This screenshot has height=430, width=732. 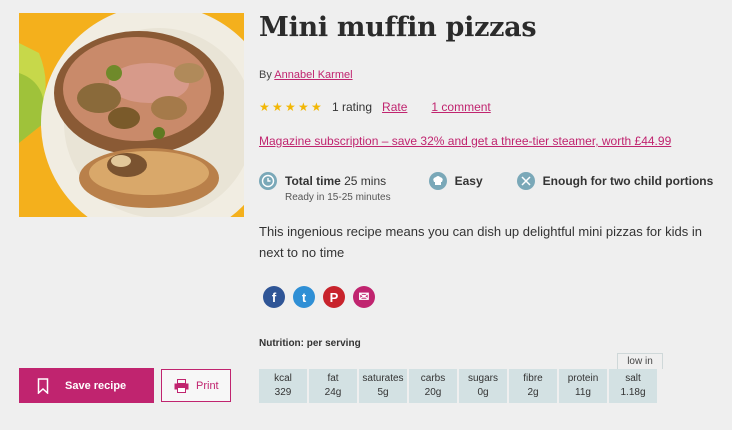 I want to click on nutrient-name: kcal, so click(x=283, y=378).